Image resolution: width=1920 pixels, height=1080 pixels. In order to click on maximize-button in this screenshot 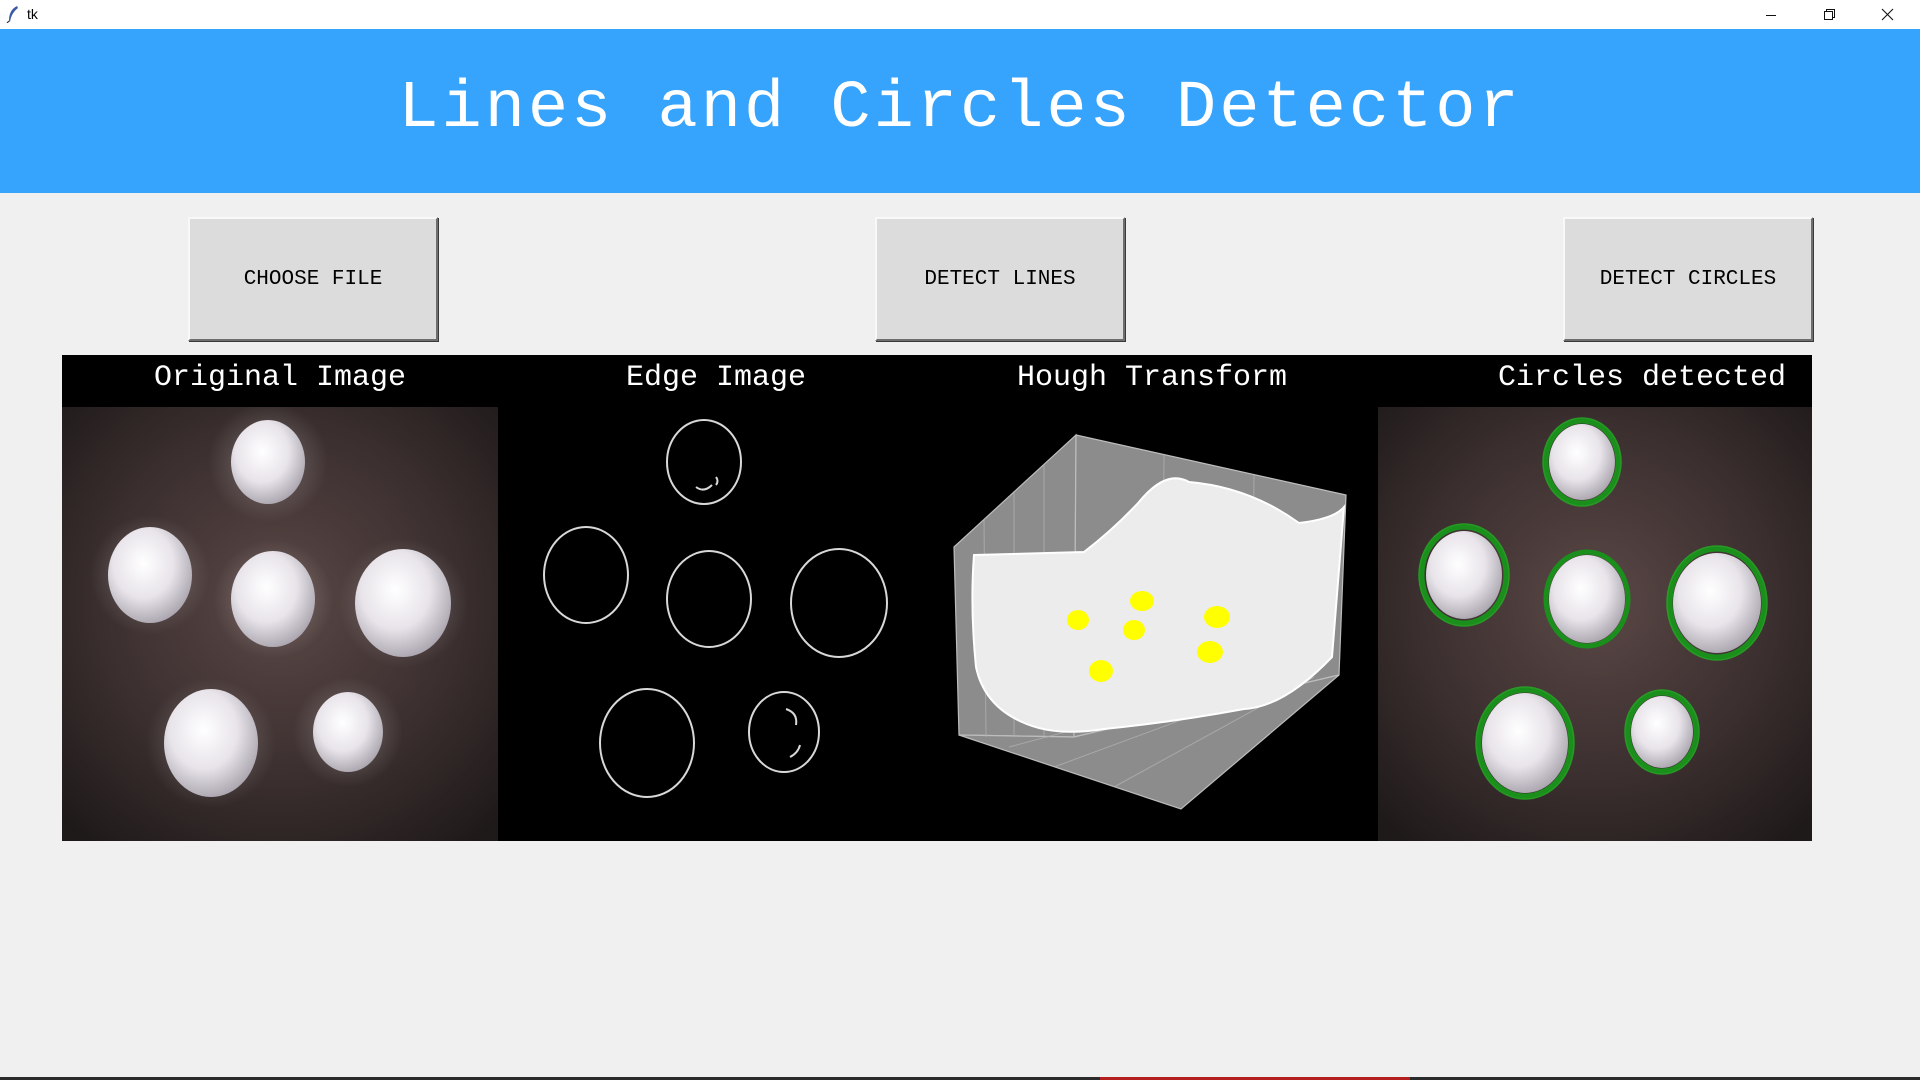, I will do `click(1829, 14)`.